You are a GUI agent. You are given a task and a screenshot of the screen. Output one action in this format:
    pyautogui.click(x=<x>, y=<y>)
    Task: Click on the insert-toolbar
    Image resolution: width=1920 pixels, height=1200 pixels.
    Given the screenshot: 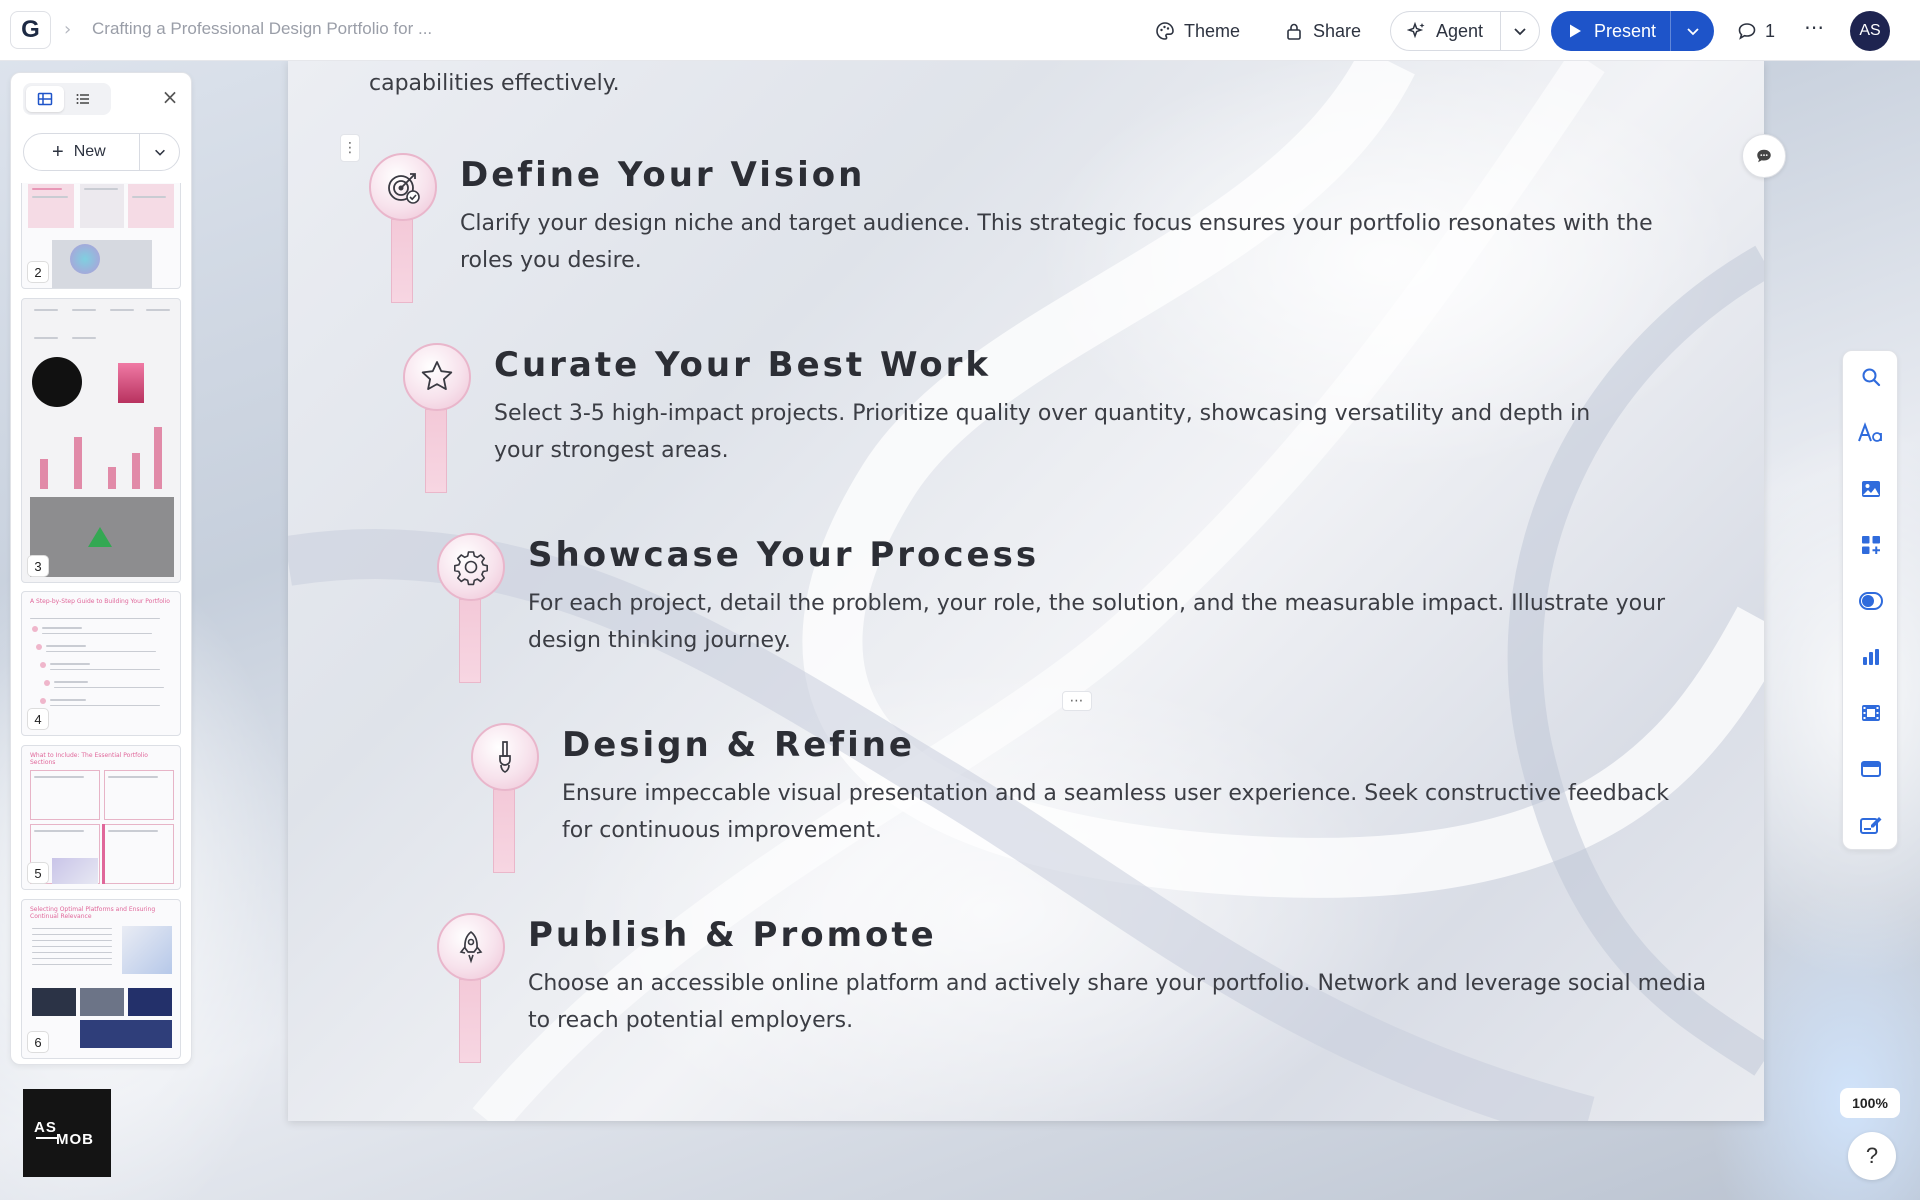 What is the action you would take?
    pyautogui.click(x=1870, y=600)
    